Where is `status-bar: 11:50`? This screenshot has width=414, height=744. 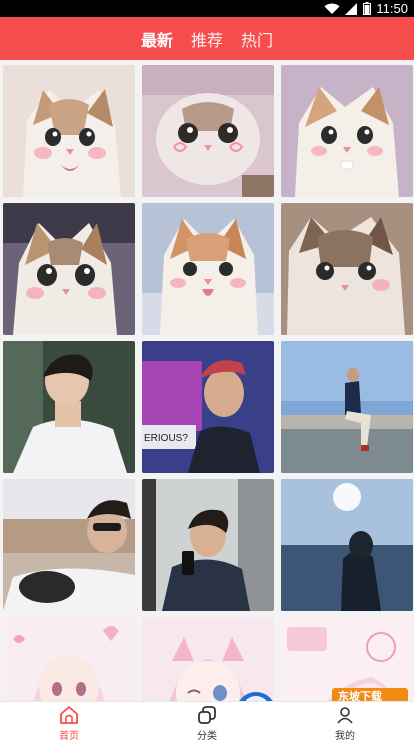
status-bar: 11:50 is located at coordinates (207, 8).